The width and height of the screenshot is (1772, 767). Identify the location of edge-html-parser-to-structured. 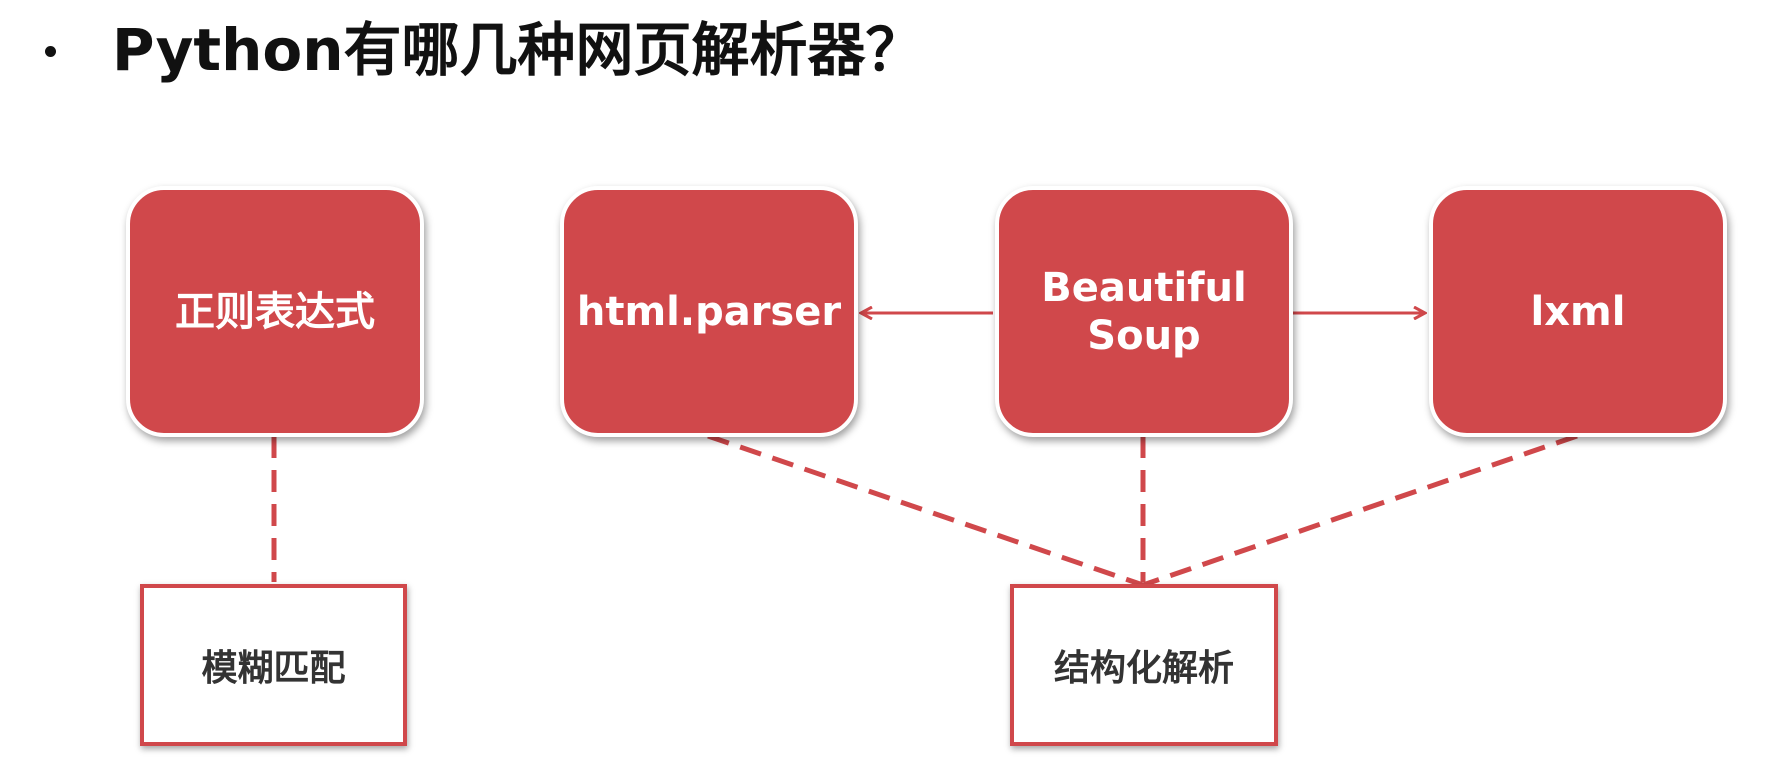
(925, 510).